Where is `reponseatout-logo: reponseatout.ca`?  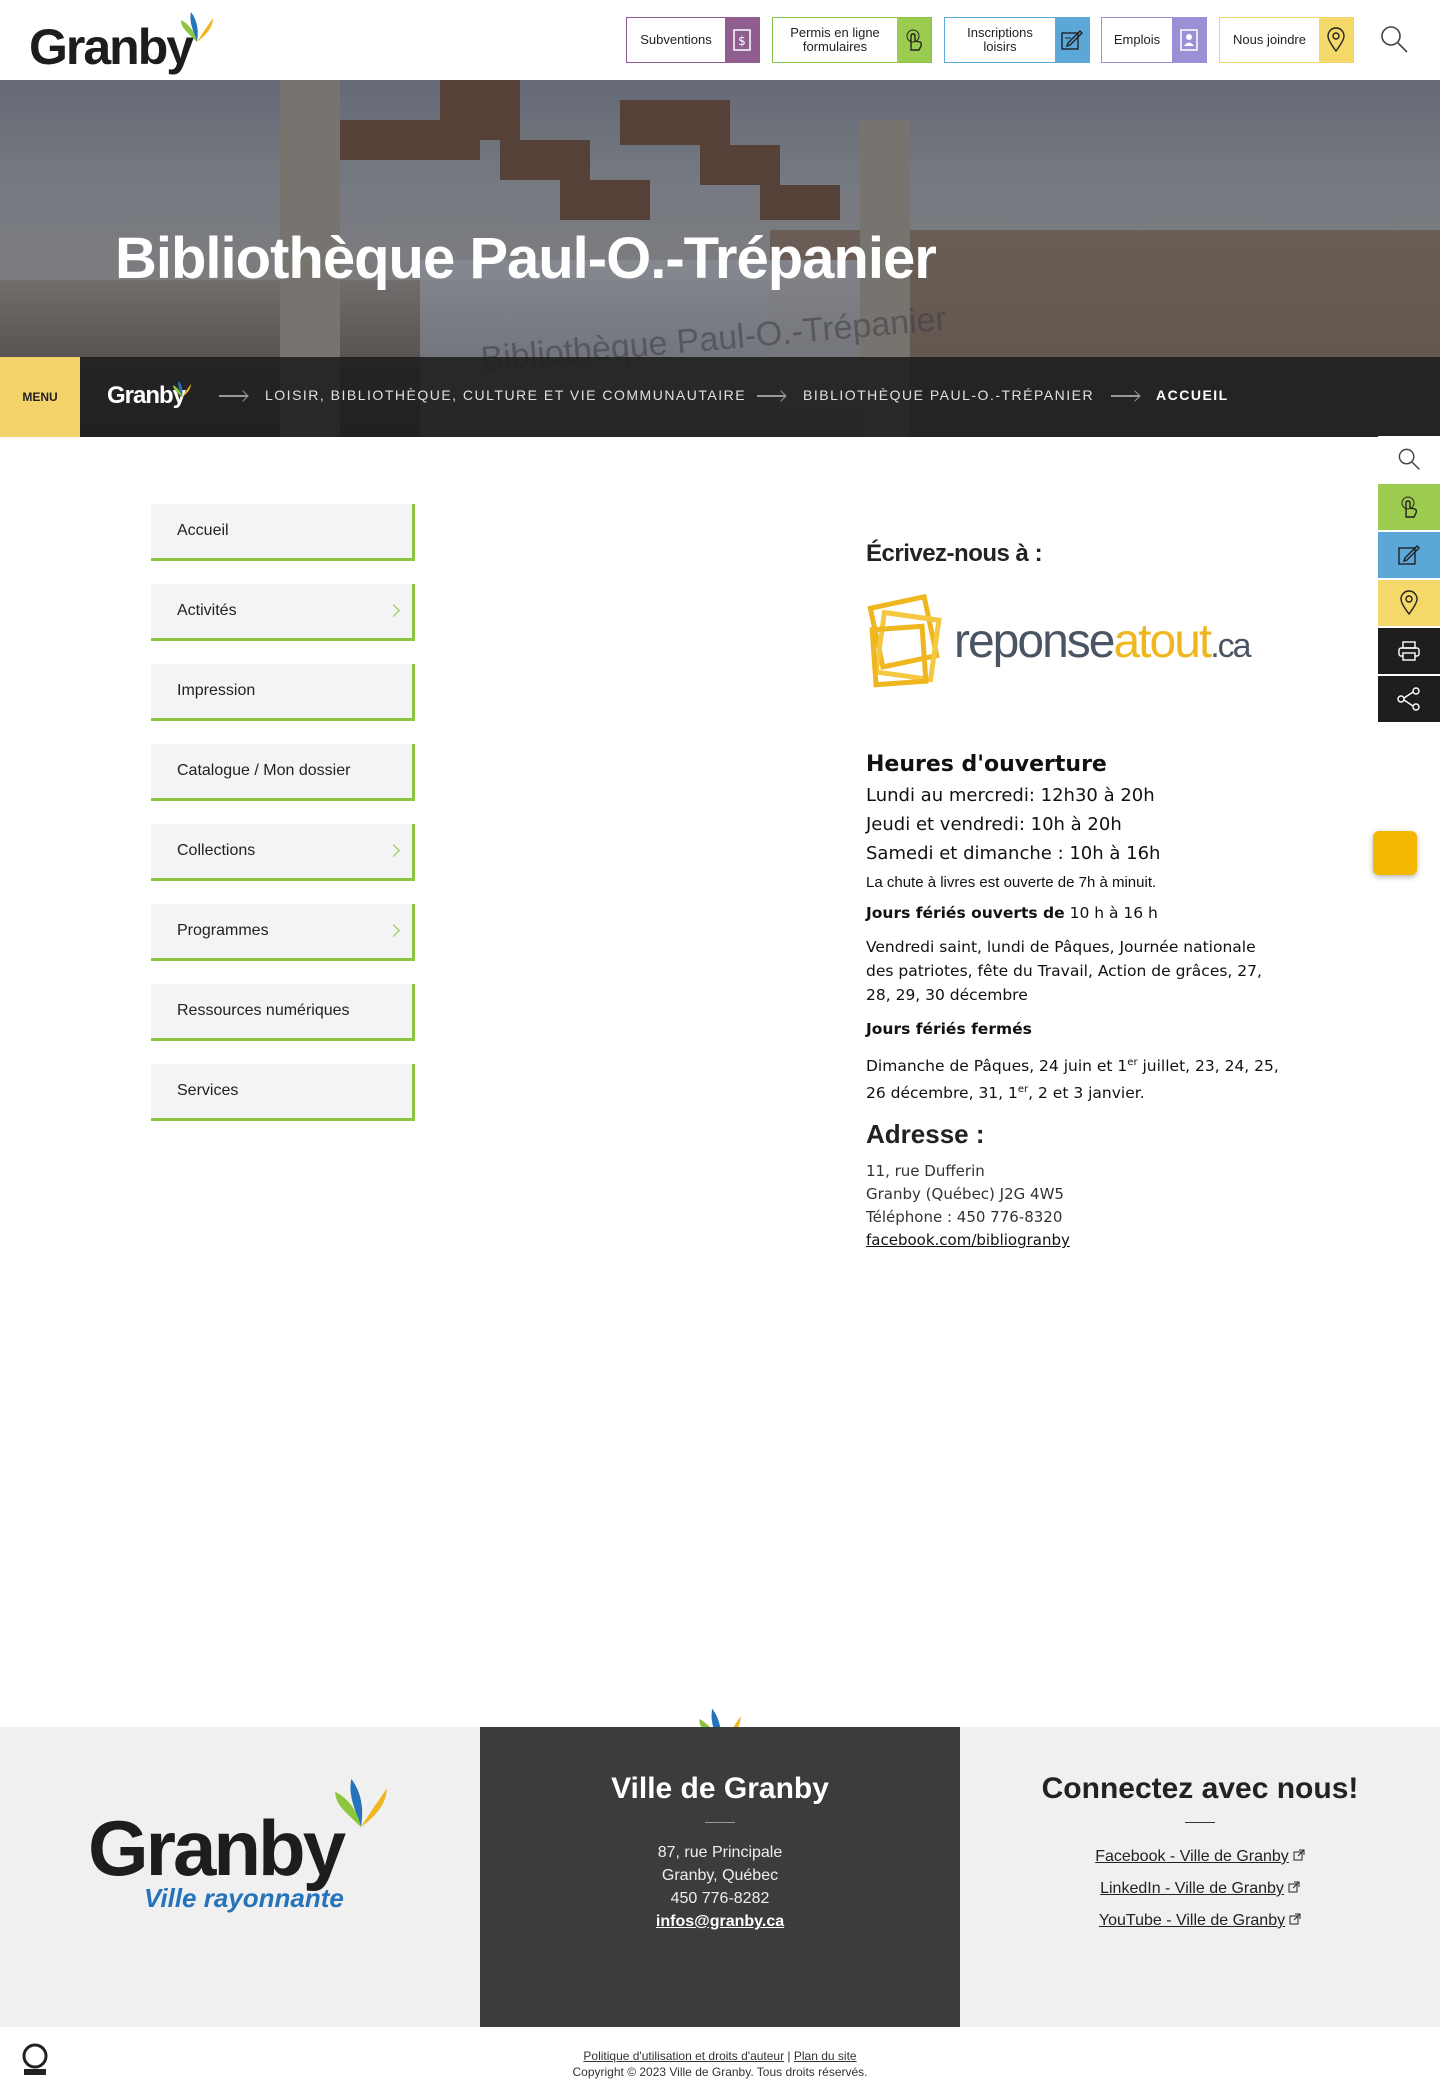
reponseatout-logo: reponseatout.ca is located at coordinates (1059, 640).